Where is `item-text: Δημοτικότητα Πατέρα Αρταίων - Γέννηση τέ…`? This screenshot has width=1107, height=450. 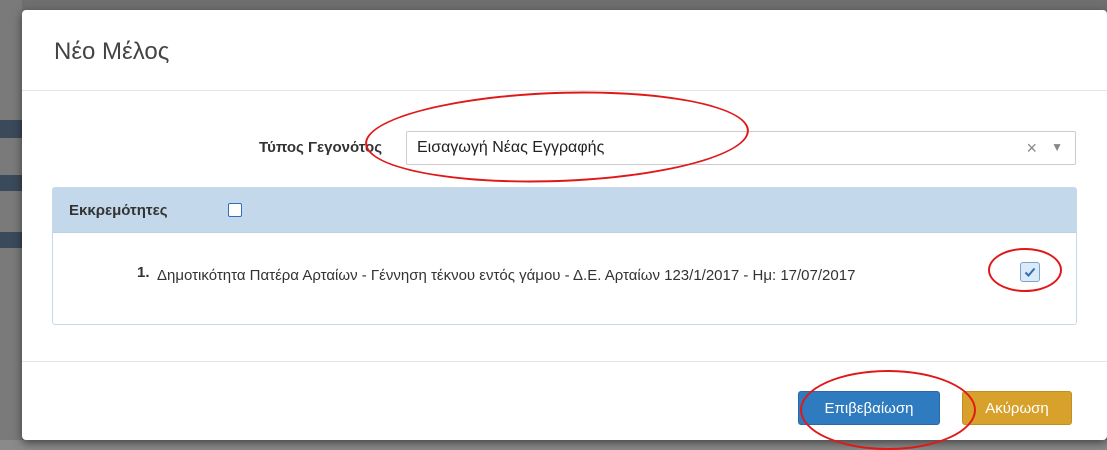
item-text: Δημοτικότητα Πατέρα Αρταίων - Γέννηση τέ… is located at coordinates (506, 275).